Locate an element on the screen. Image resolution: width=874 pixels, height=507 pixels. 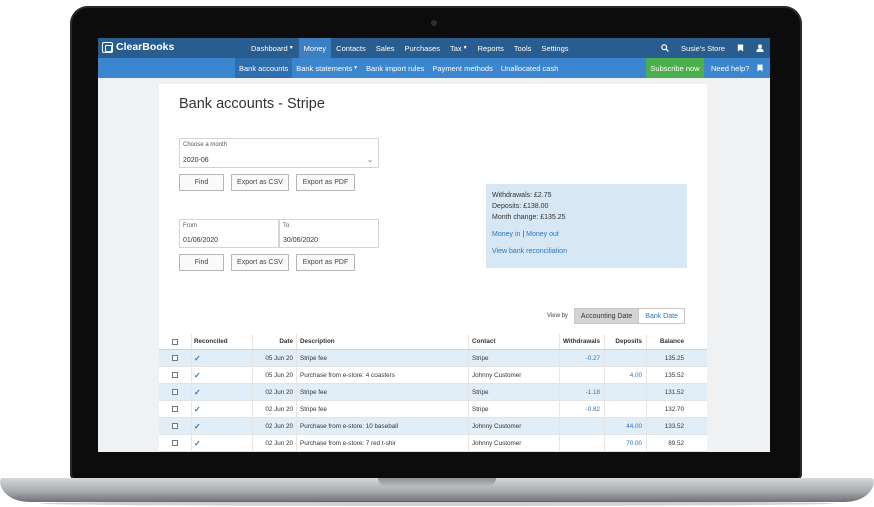
laptop-notch is located at coordinates (437, 482).